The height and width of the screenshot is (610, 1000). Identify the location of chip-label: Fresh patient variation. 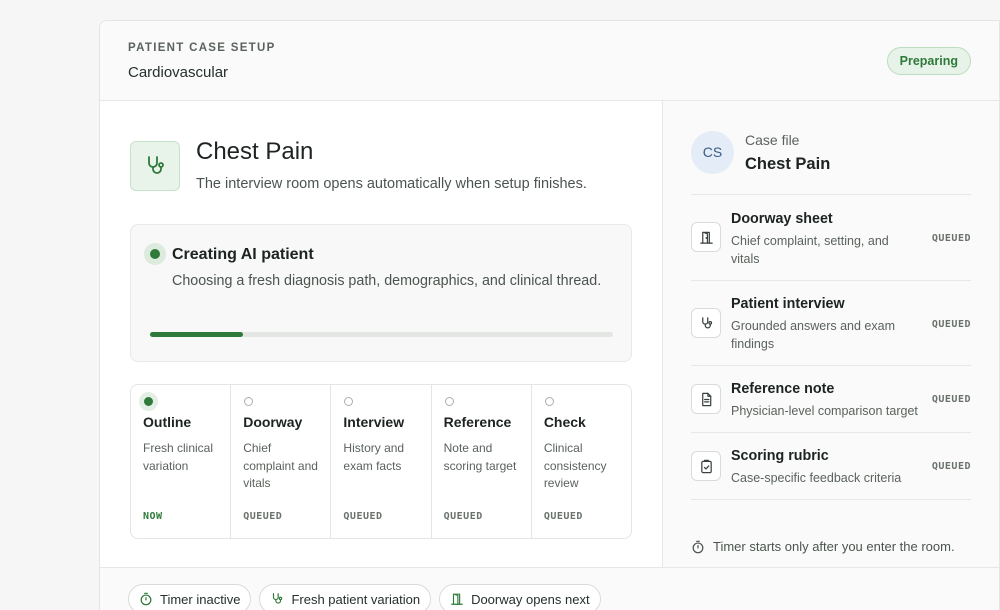
(356, 599).